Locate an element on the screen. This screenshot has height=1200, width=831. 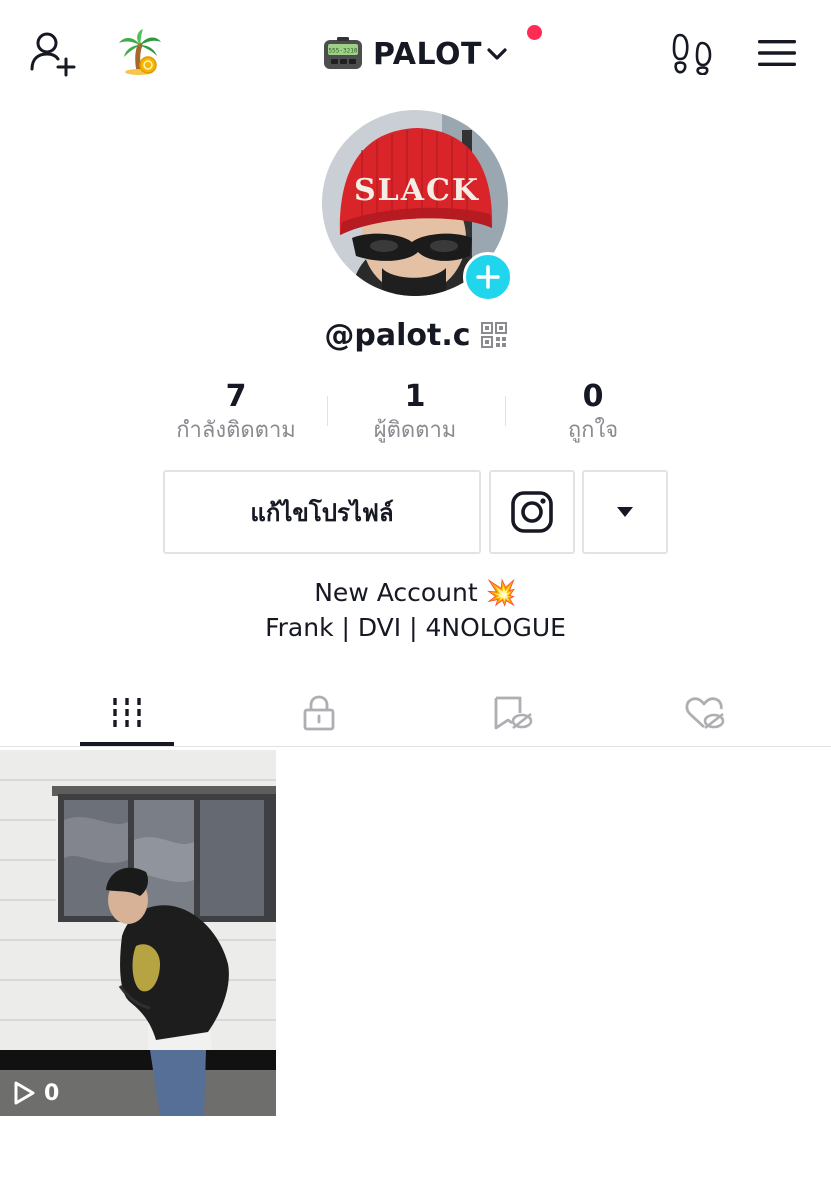
hamburger-menu-icon is located at coordinates (777, 53).